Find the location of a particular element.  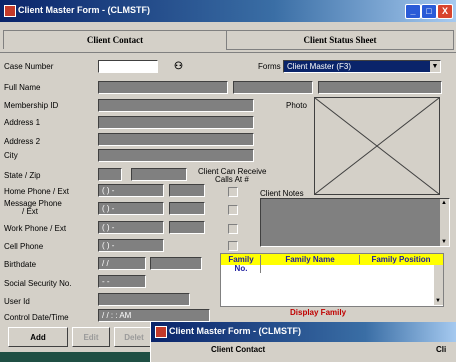

home-phone-calls-checkbox is located at coordinates (233, 192).